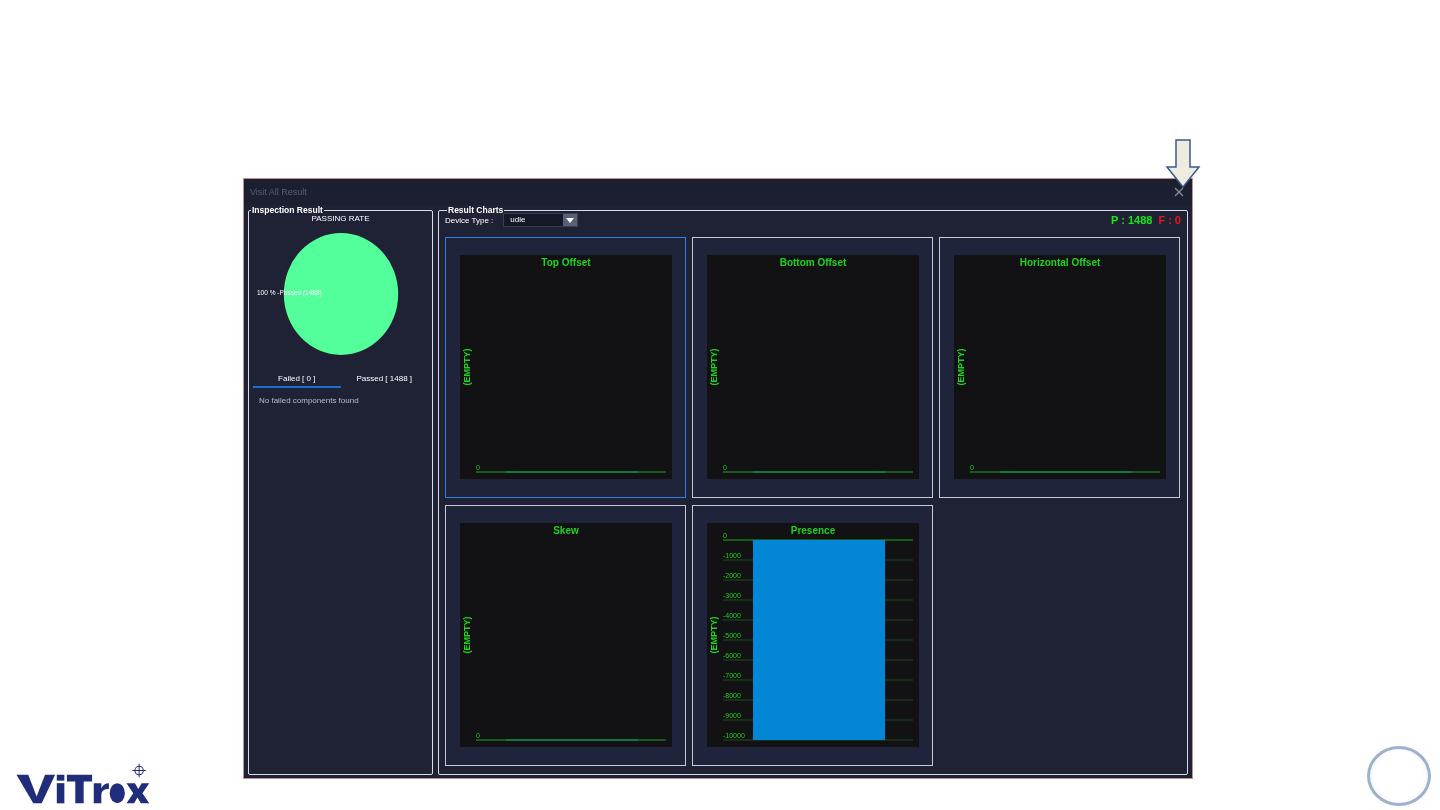  Describe the element at coordinates (1183, 164) in the screenshot. I see `down-arrow-icon` at that location.